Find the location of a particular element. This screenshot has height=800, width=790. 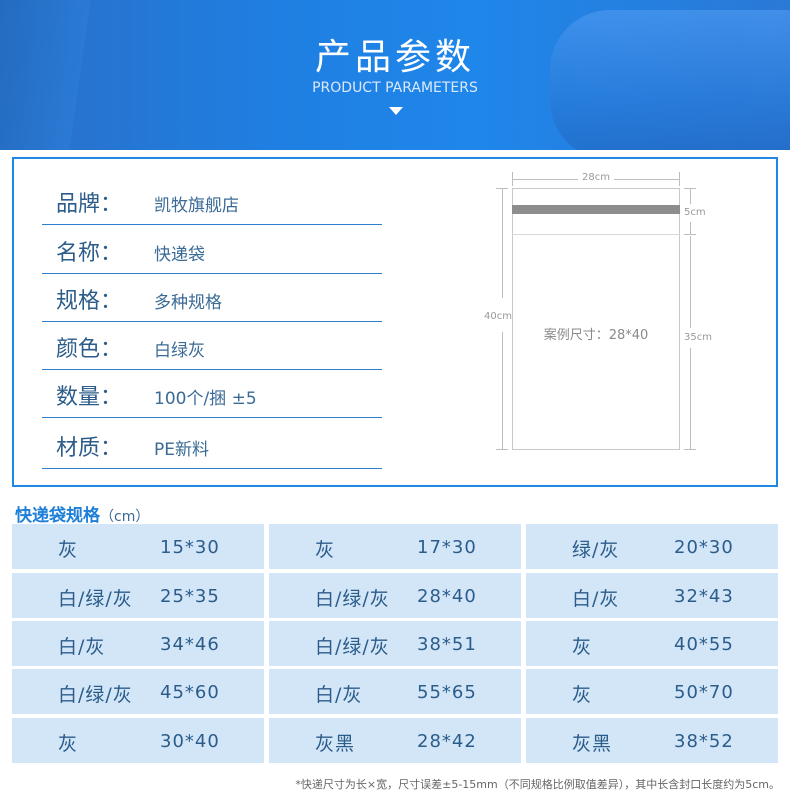

spec-title-text: 快递袋规格 is located at coordinates (57, 516).